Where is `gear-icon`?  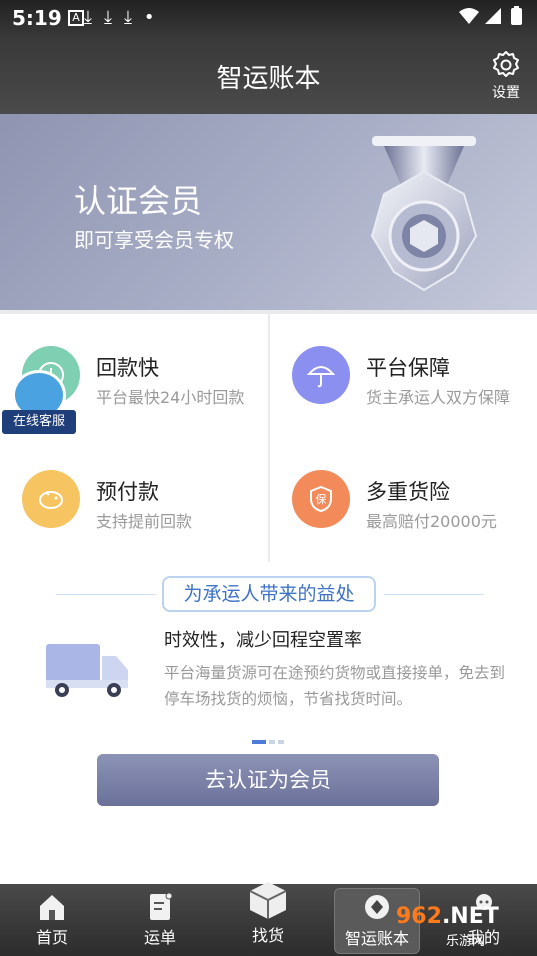
gear-icon is located at coordinates (506, 64).